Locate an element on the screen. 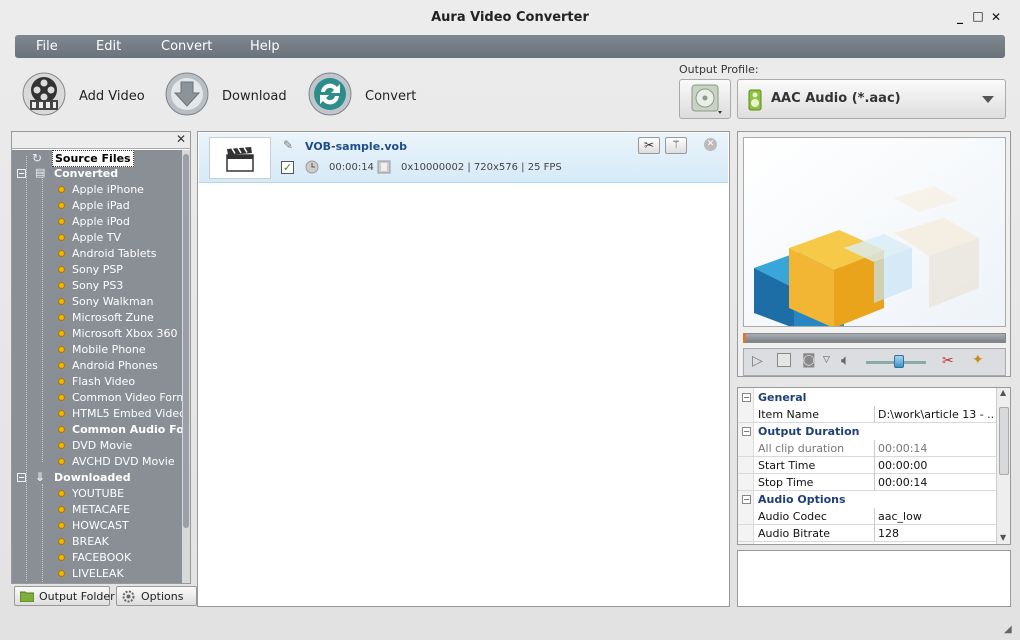  menu-bar: File Edit Convert Help is located at coordinates (510, 46).